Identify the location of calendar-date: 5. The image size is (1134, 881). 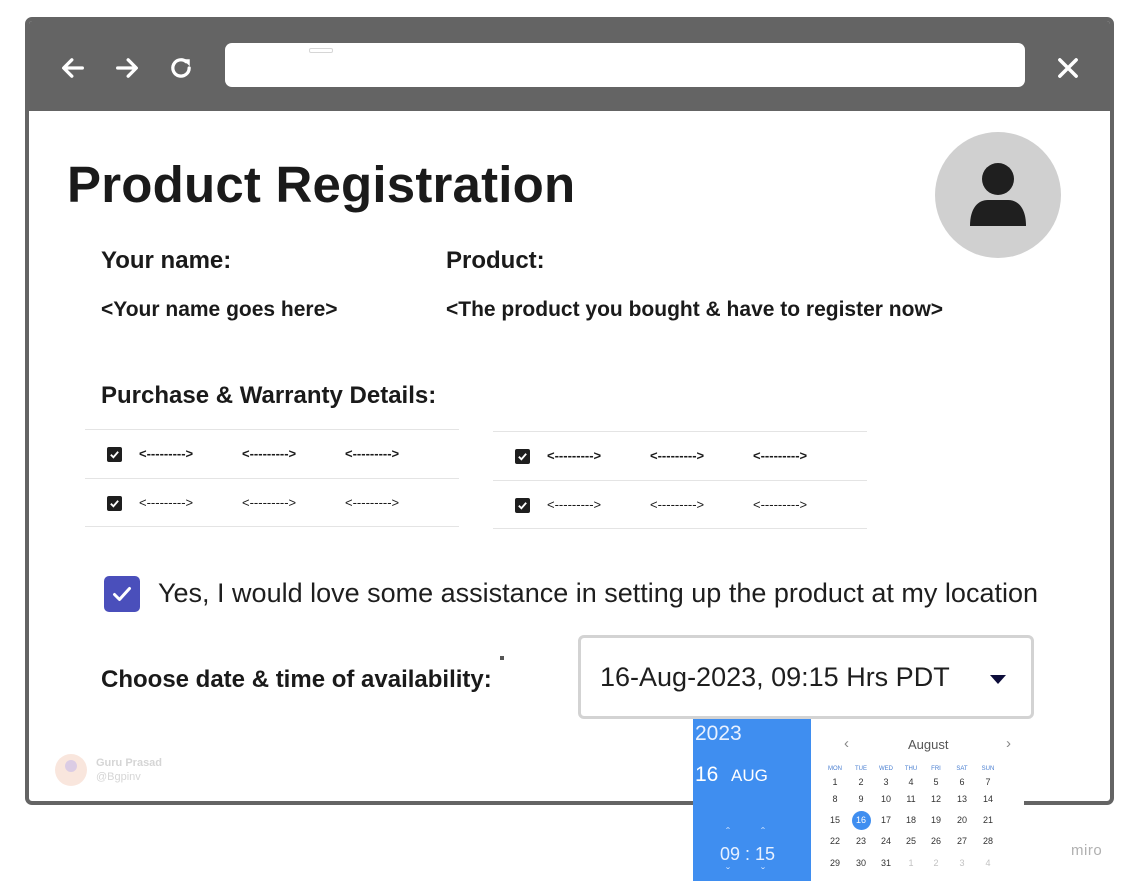
(936, 782).